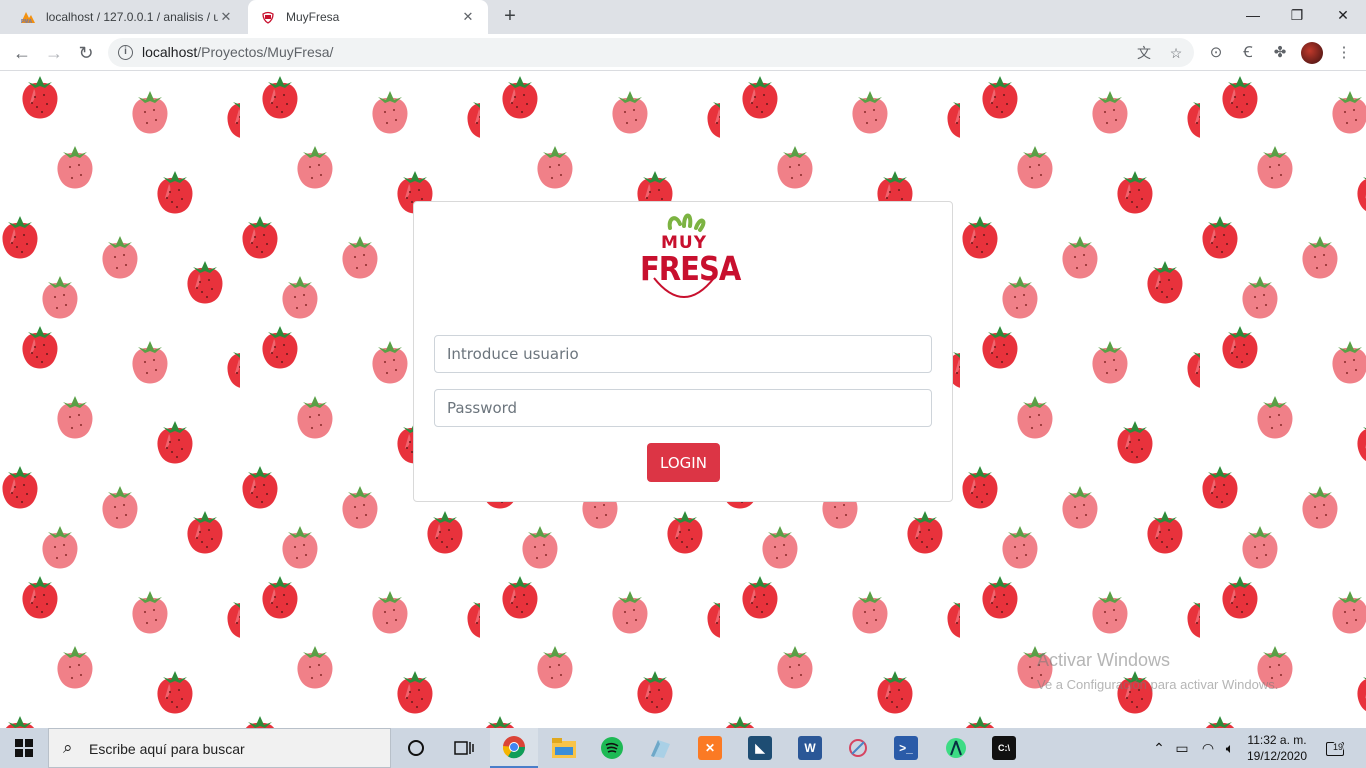 Image resolution: width=1366 pixels, height=768 pixels. I want to click on chrome-icon, so click(514, 748).